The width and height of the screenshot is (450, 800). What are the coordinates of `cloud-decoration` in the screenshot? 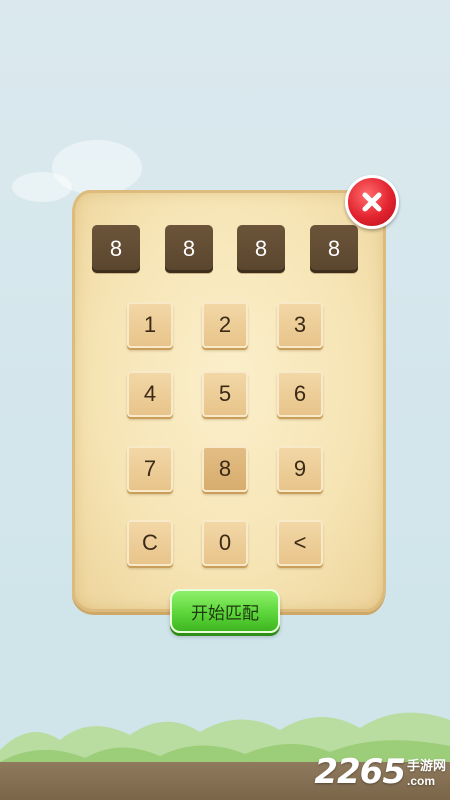 It's located at (42, 187).